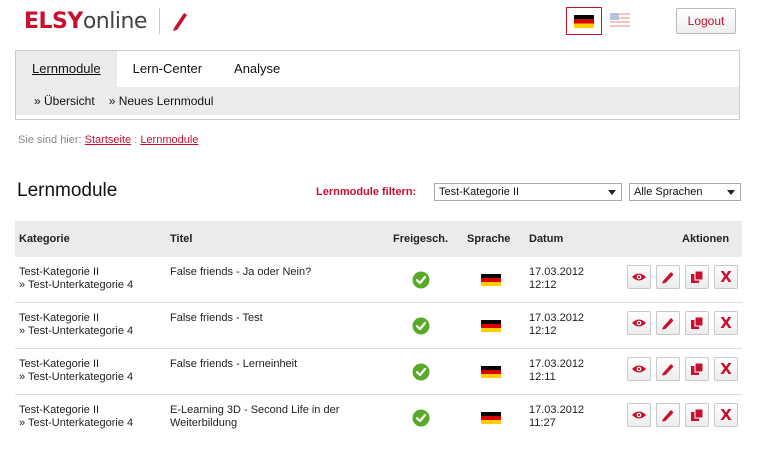  I want to click on title-cell: False friends - Test, so click(270, 318).